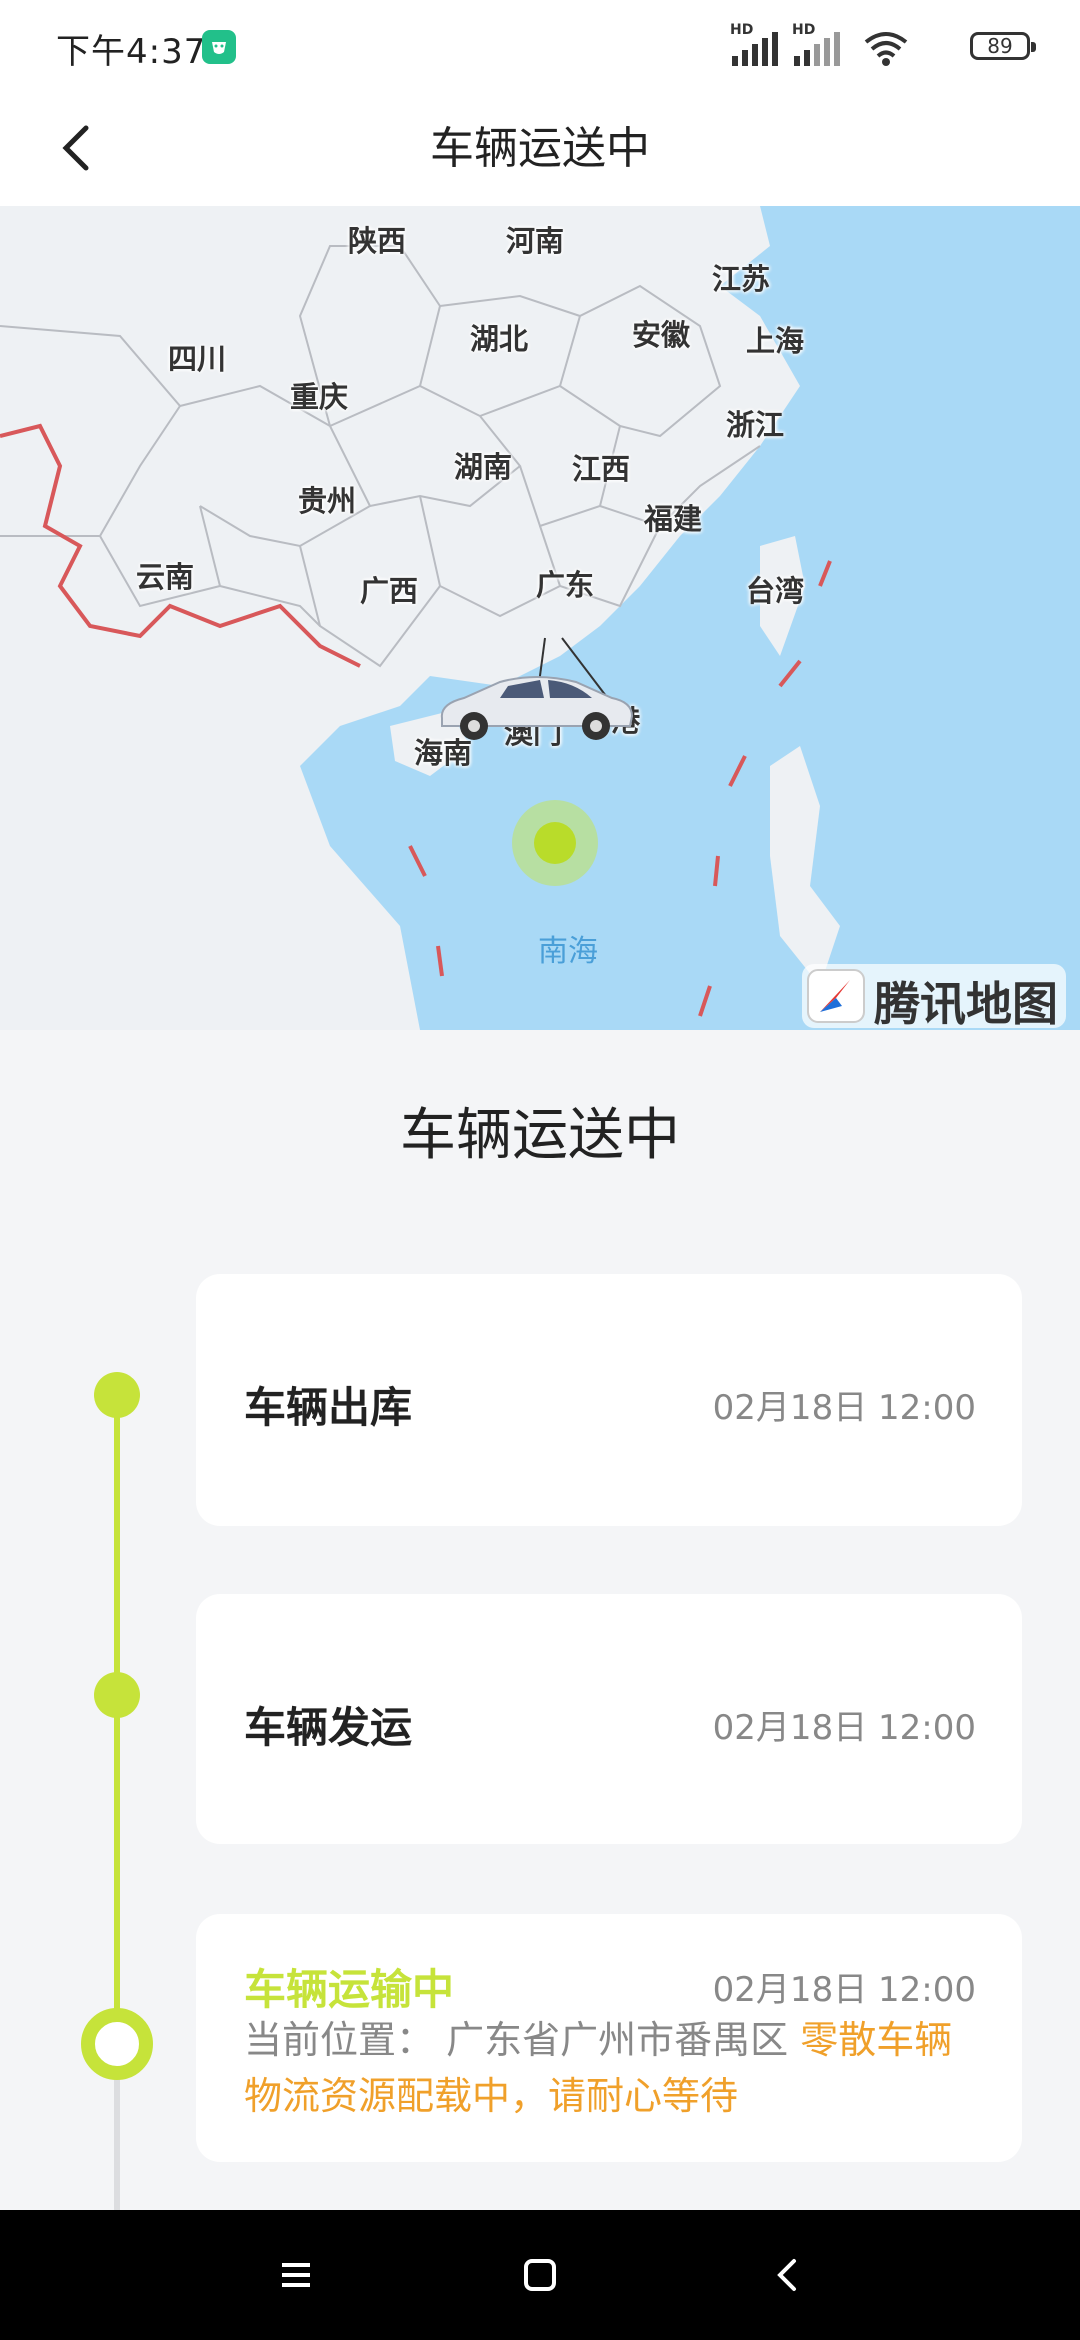 This screenshot has height=2340, width=1080. What do you see at coordinates (661, 335) in the screenshot?
I see `map-label-anhui: 安徽` at bounding box center [661, 335].